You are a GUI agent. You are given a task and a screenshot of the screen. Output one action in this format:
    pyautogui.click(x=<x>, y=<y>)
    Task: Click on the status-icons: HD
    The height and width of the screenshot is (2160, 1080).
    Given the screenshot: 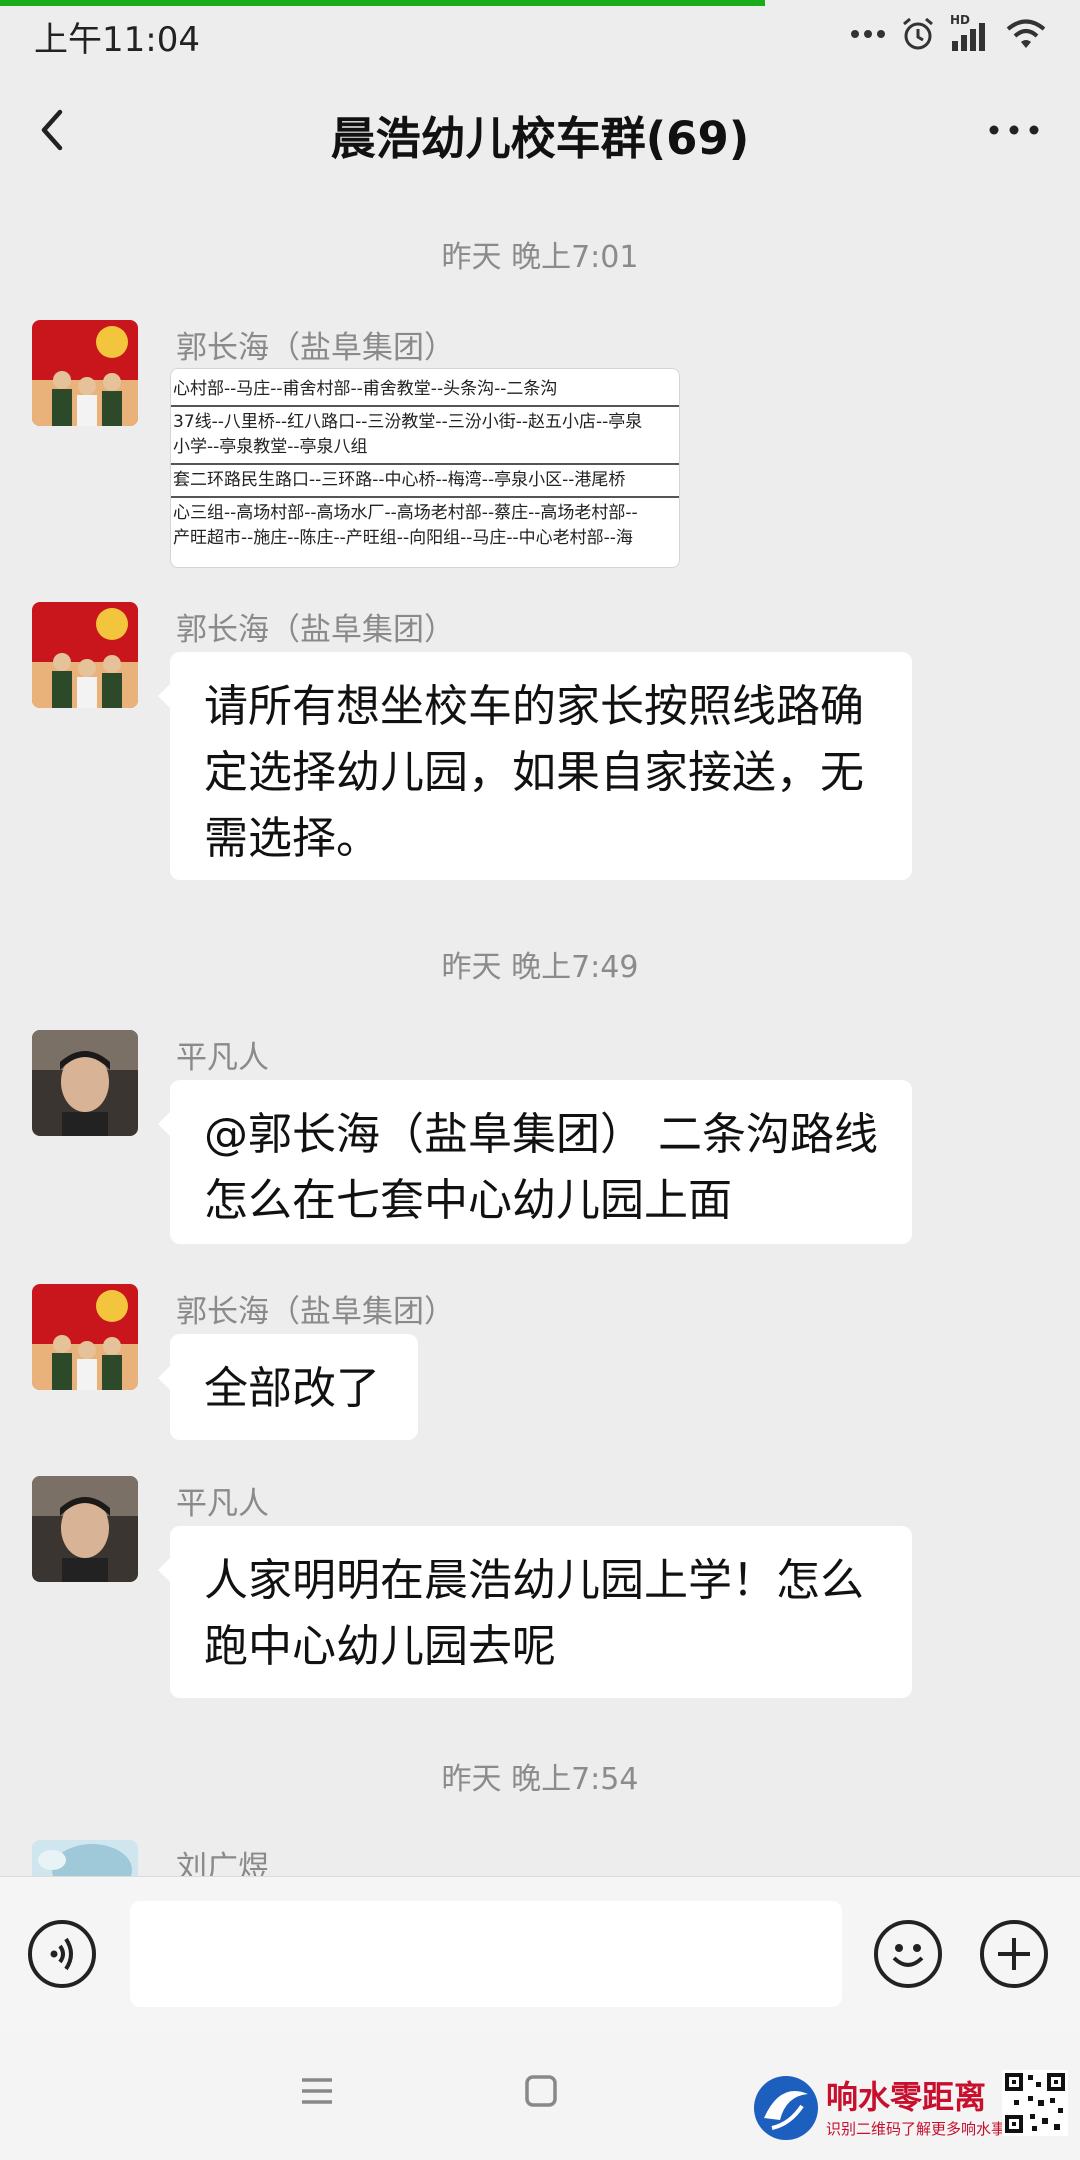 What is the action you would take?
    pyautogui.click(x=948, y=33)
    